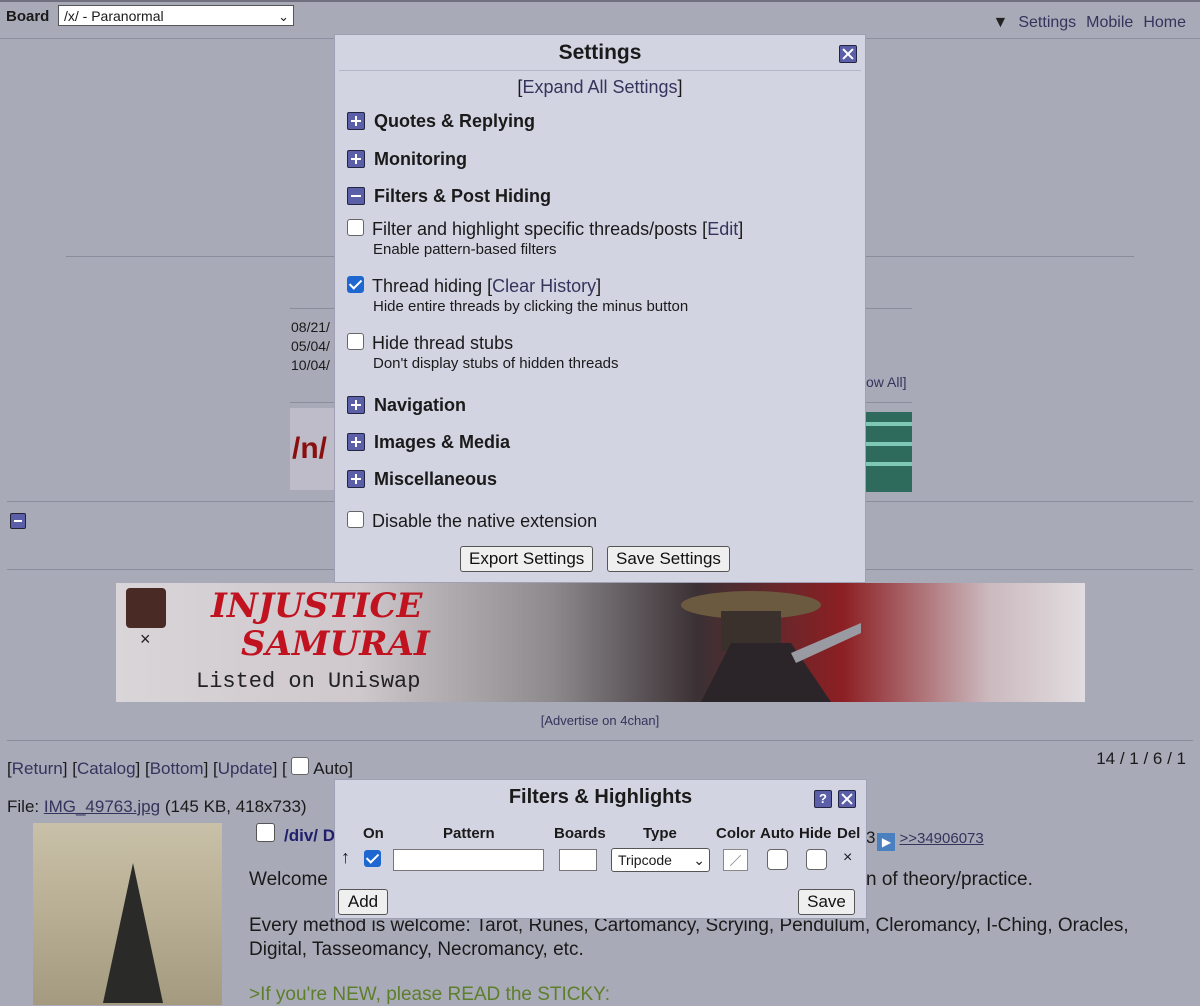 This screenshot has width=1200, height=1006. Describe the element at coordinates (300, 766) in the screenshot. I see `auto-update-checkbox` at that location.